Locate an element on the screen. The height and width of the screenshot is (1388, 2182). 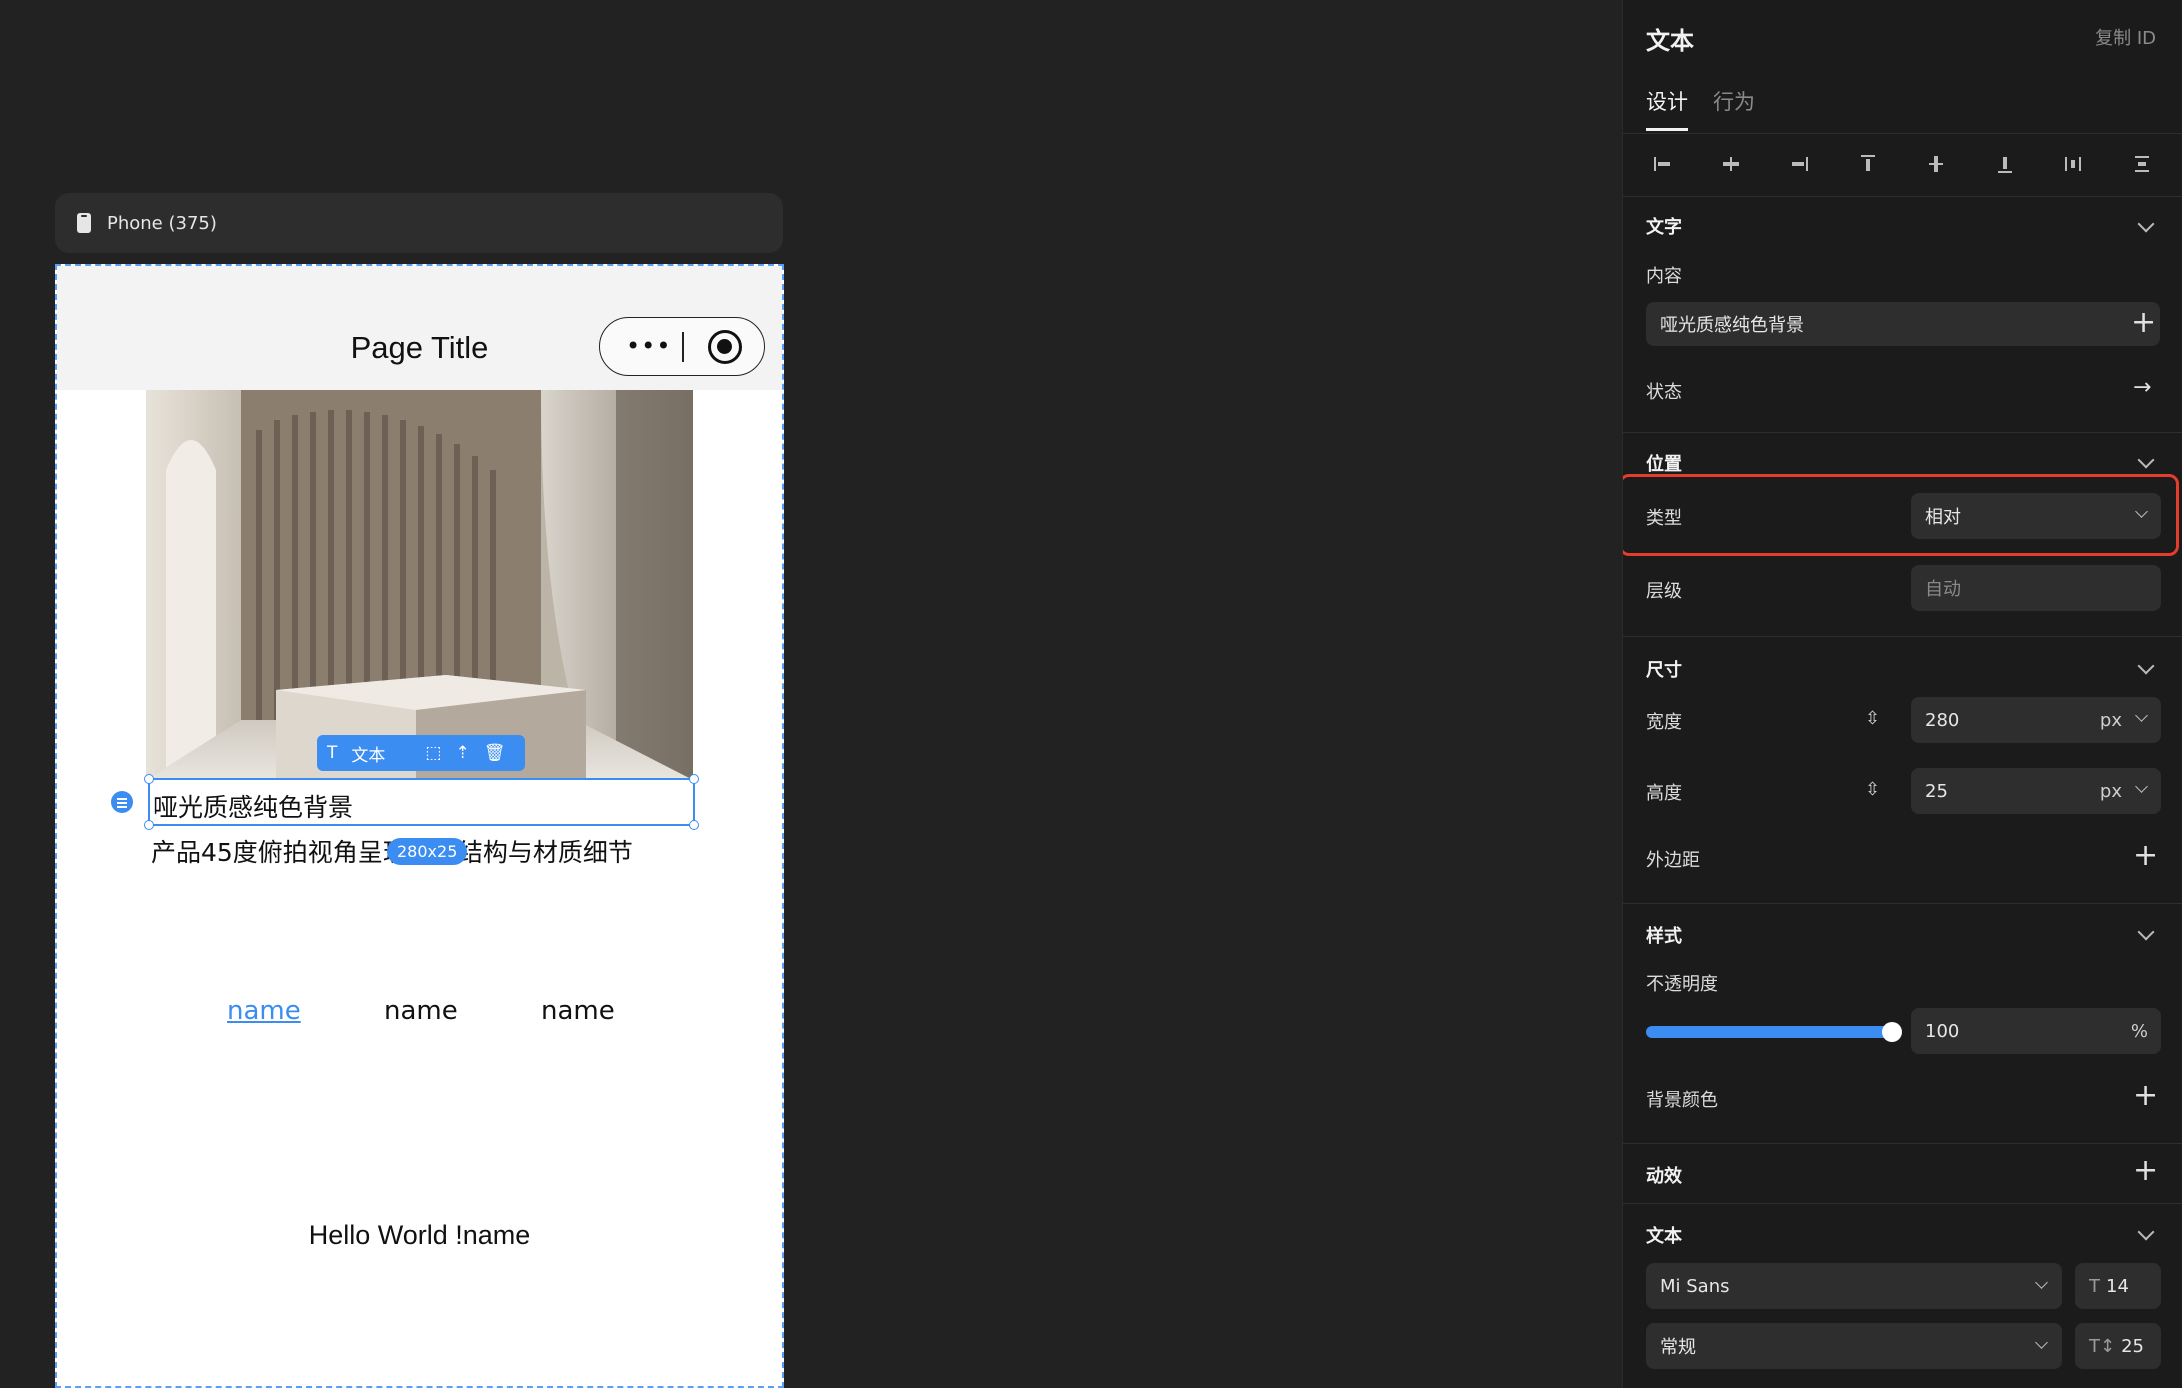
content-label: 内容 is located at coordinates (1664, 276).